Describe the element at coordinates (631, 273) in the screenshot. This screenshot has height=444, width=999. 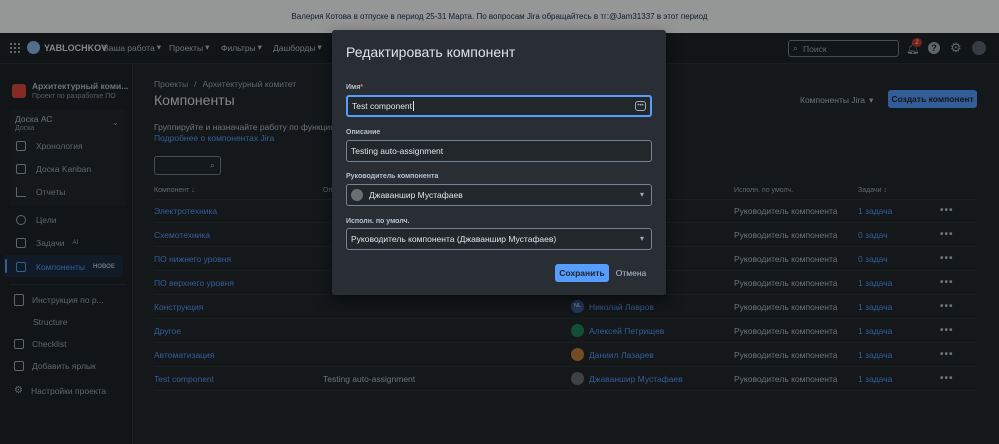
I see `cancel-button: Отмена` at that location.